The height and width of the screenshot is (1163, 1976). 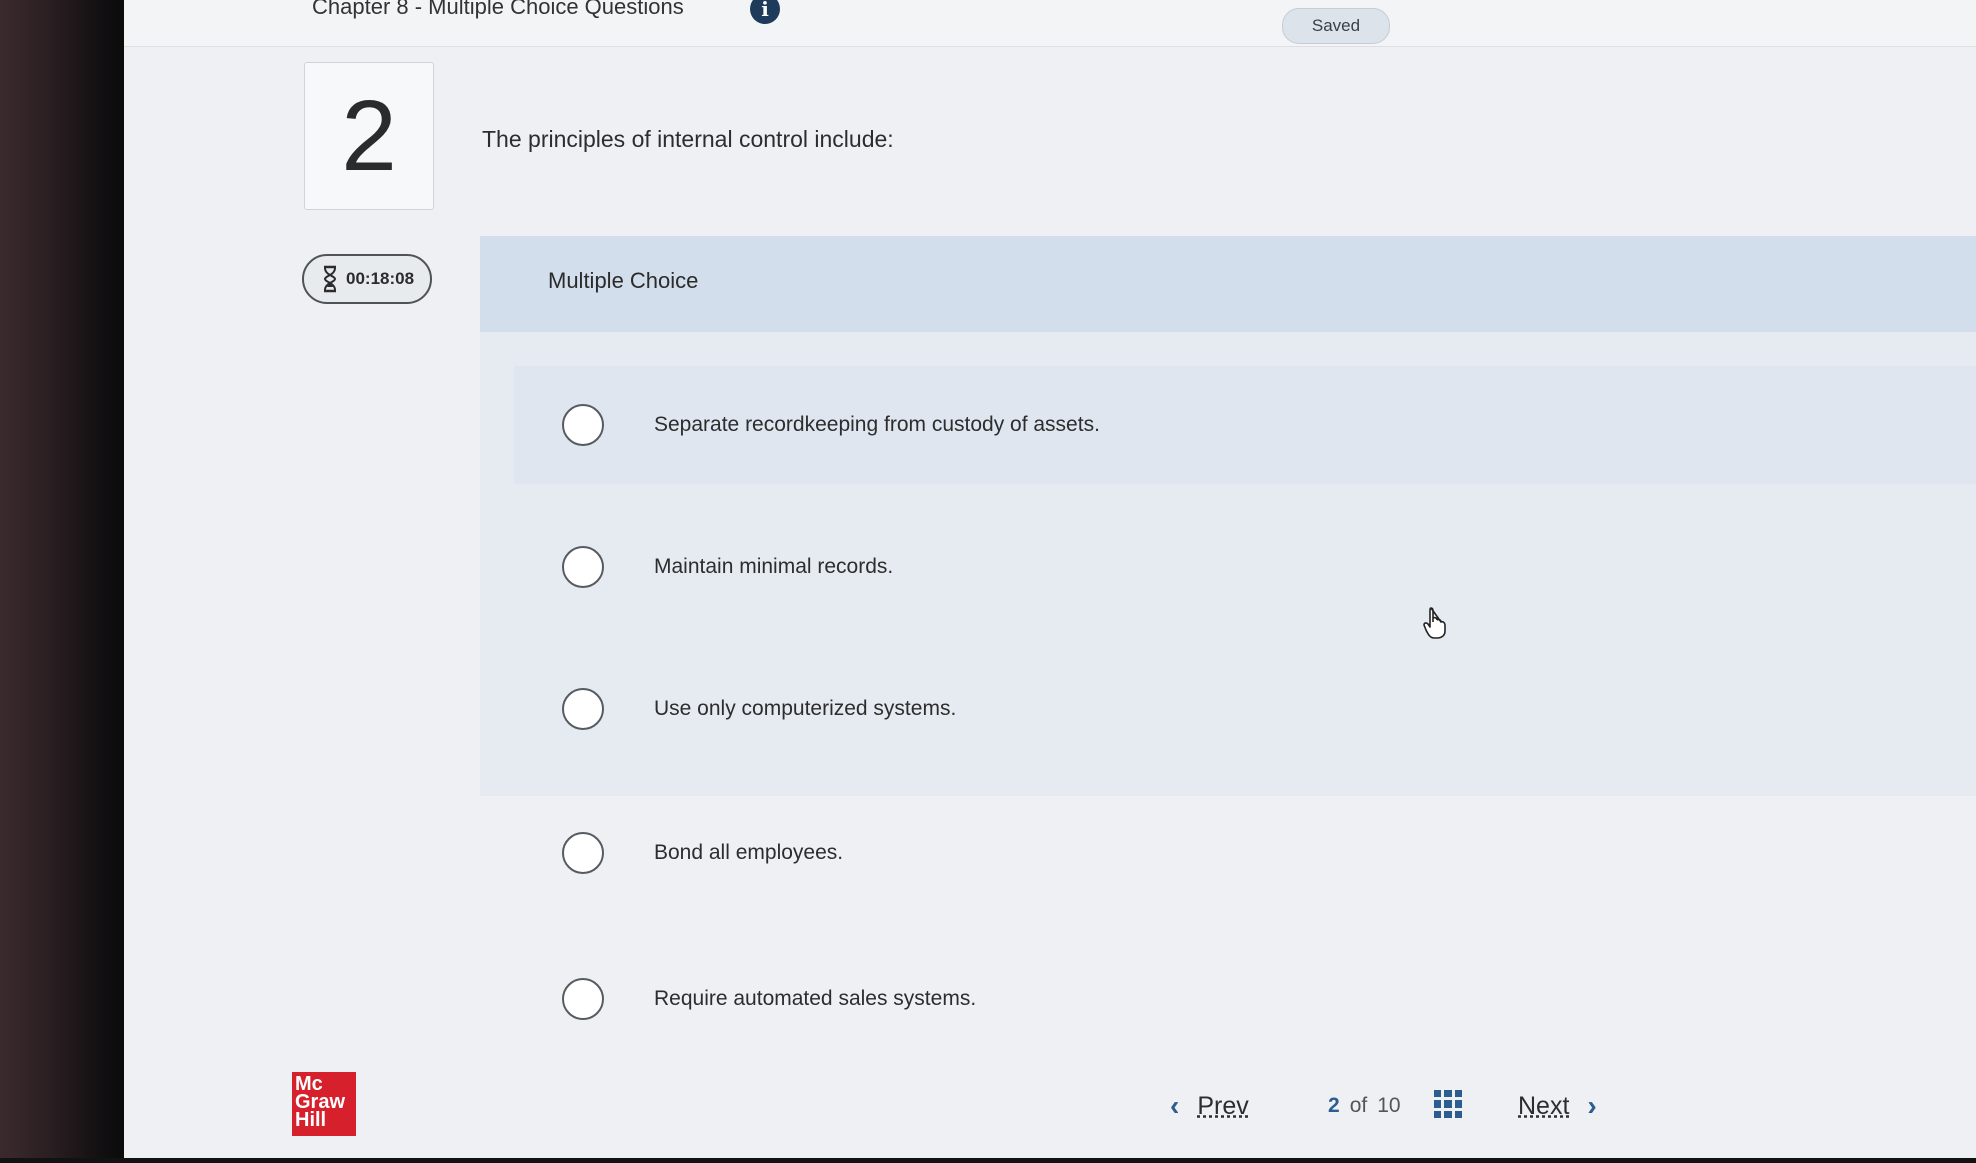 I want to click on hourglass-icon, so click(x=330, y=279).